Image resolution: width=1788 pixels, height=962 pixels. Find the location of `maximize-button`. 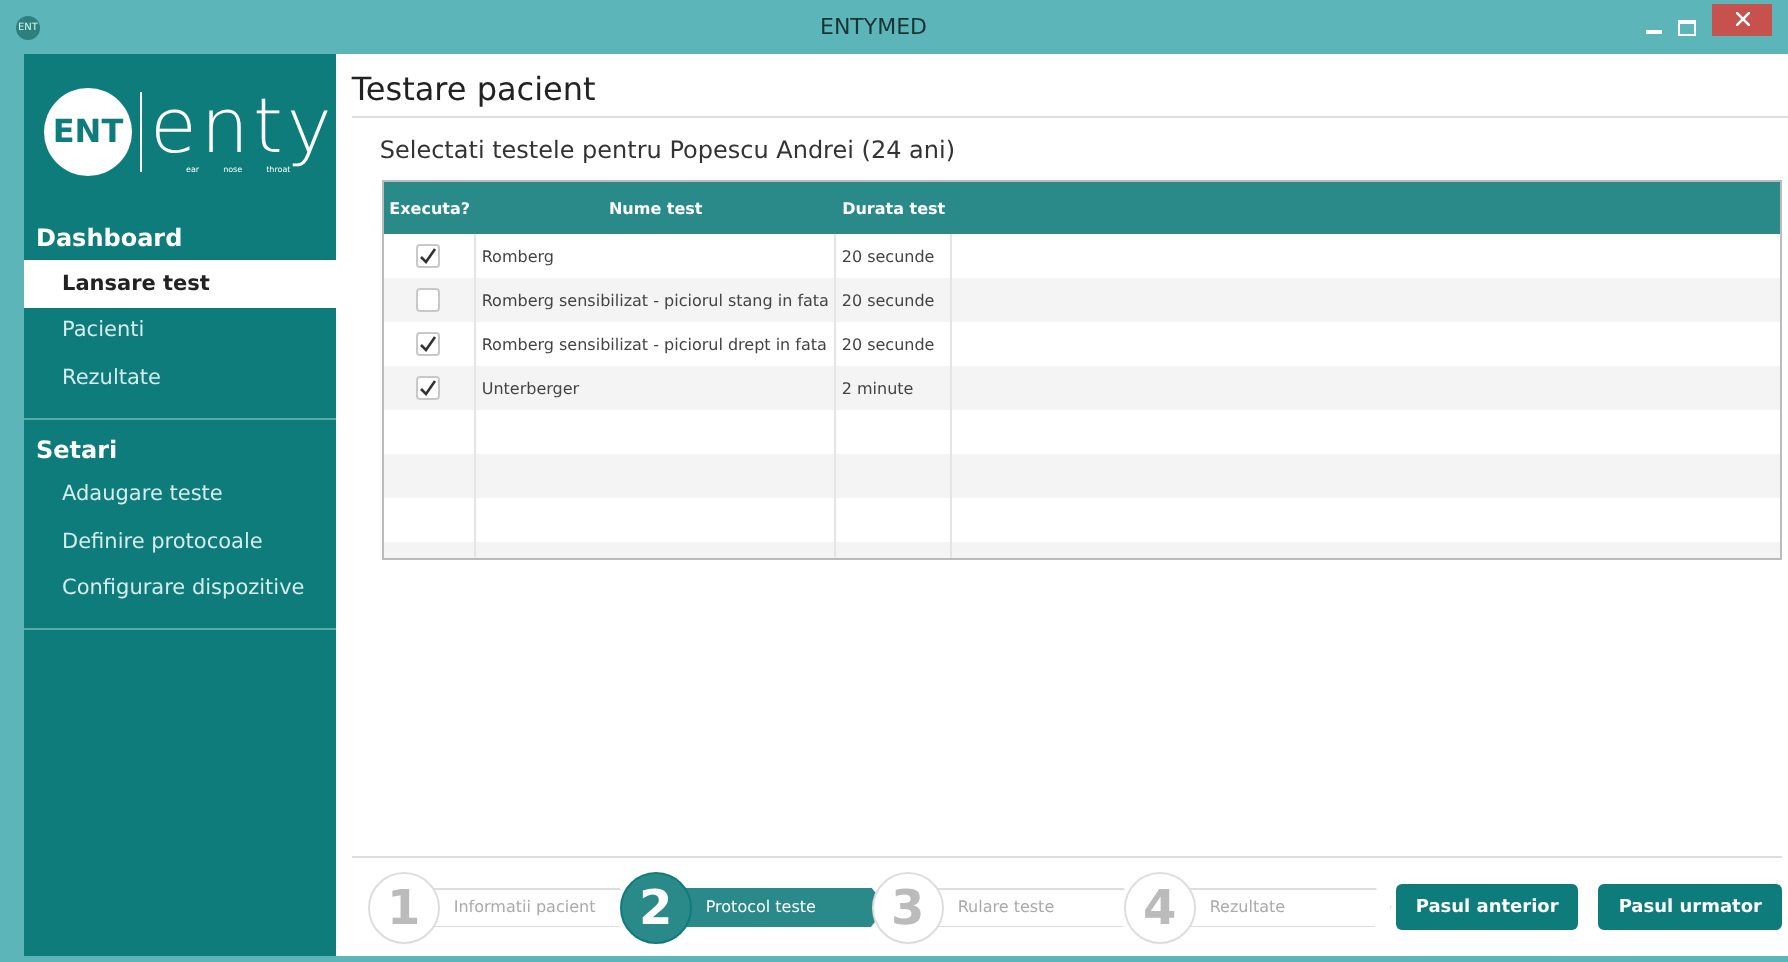

maximize-button is located at coordinates (1687, 27).